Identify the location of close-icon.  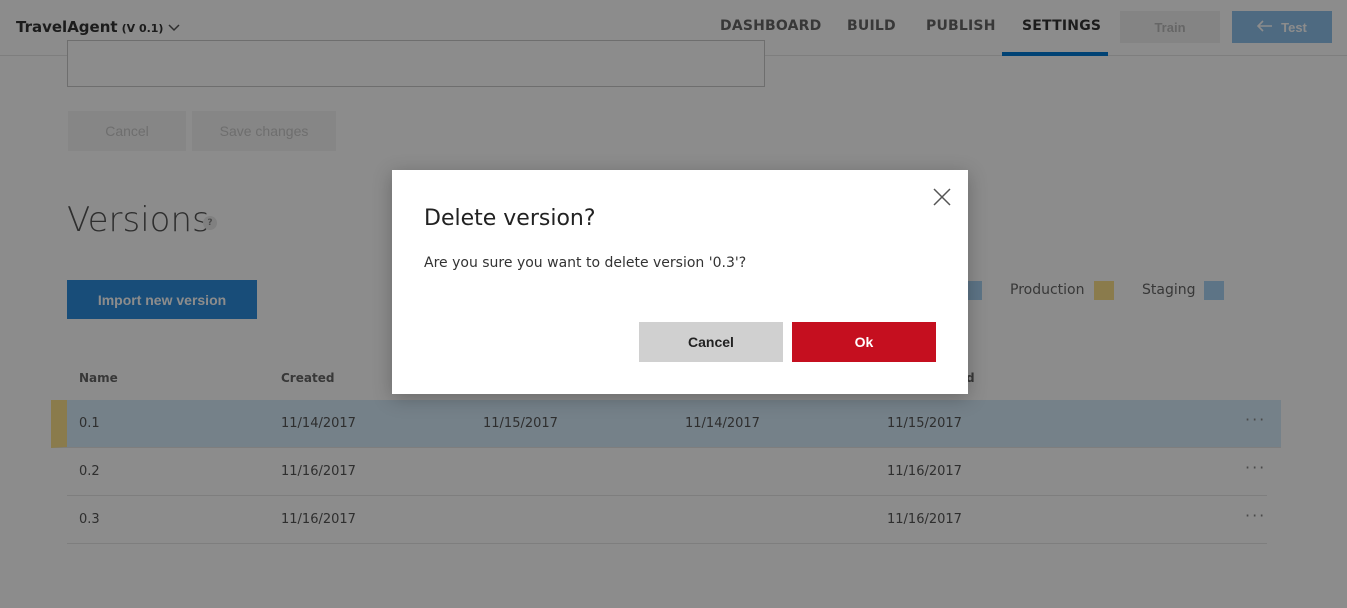
(942, 197).